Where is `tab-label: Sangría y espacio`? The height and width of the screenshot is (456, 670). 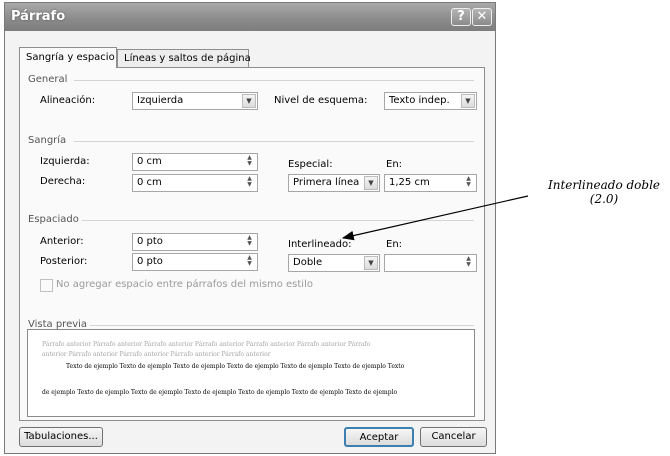 tab-label: Sangría y espacio is located at coordinates (70, 57).